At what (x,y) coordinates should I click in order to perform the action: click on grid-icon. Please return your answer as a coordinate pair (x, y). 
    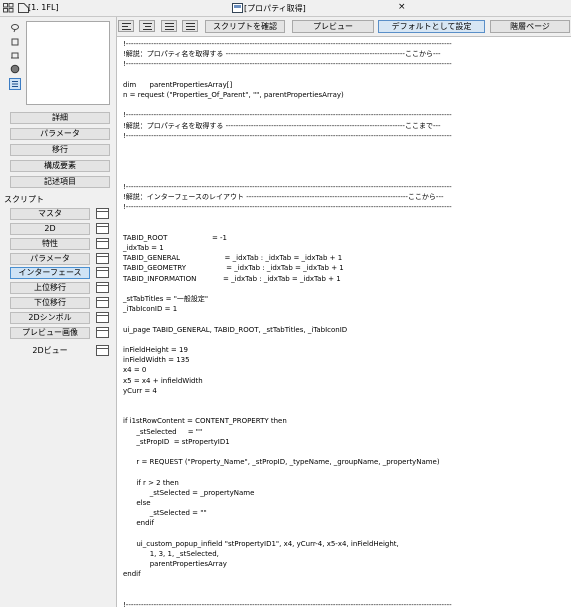
    Looking at the image, I should click on (8, 8).